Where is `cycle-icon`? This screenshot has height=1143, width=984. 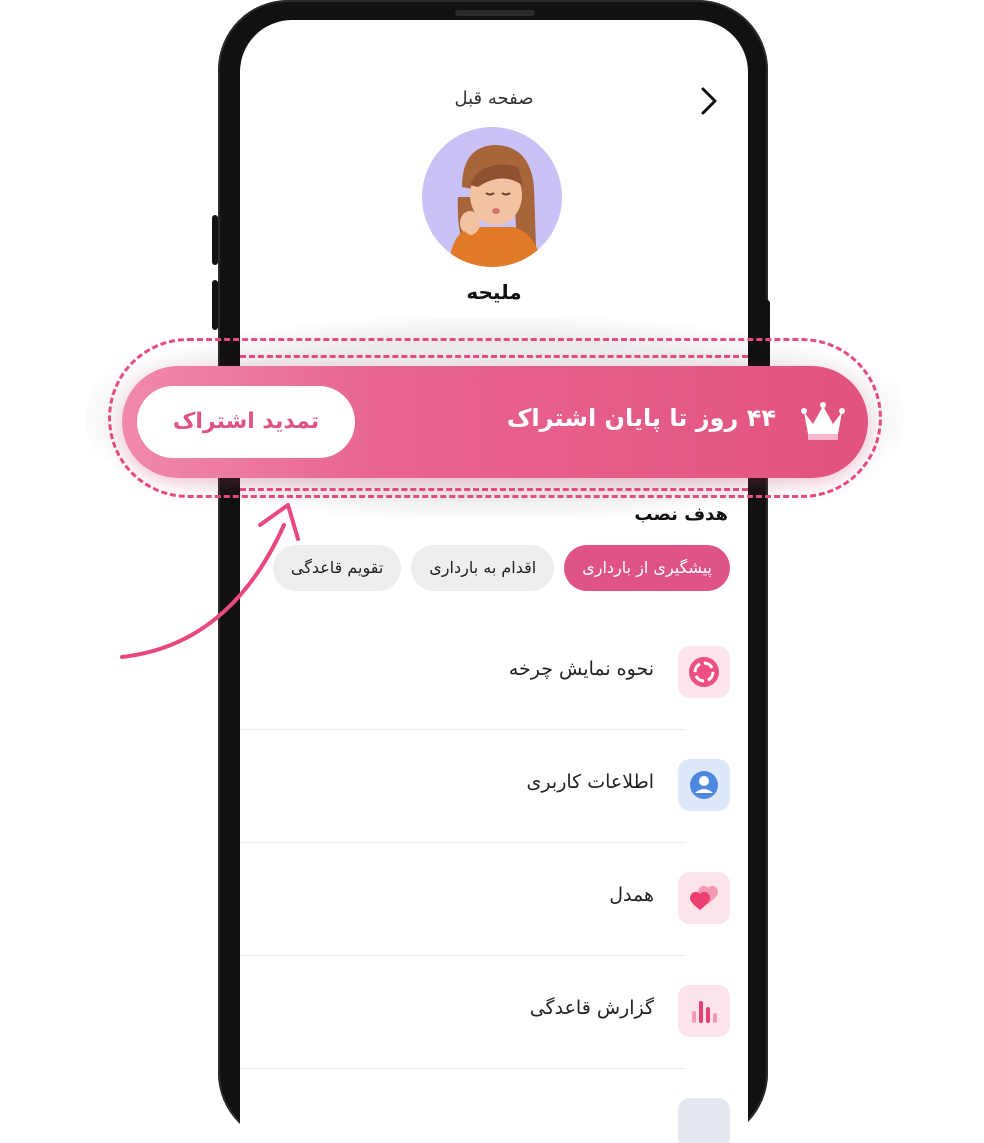
cycle-icon is located at coordinates (704, 672).